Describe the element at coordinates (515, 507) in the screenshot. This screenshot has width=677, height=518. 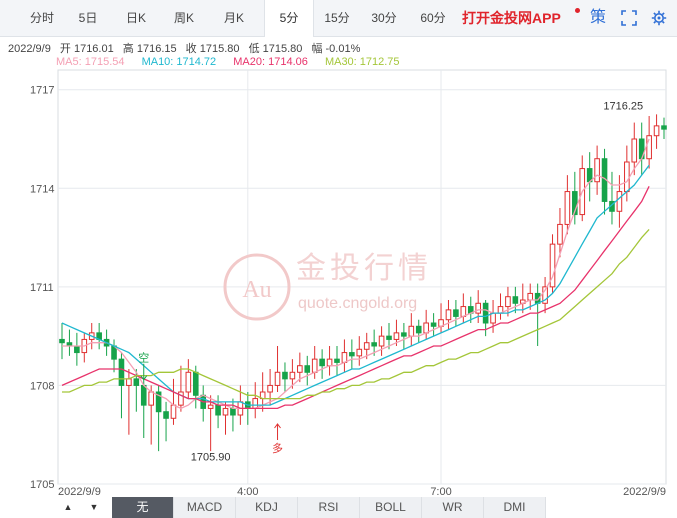
I see `indicator-tab-6: DMI` at that location.